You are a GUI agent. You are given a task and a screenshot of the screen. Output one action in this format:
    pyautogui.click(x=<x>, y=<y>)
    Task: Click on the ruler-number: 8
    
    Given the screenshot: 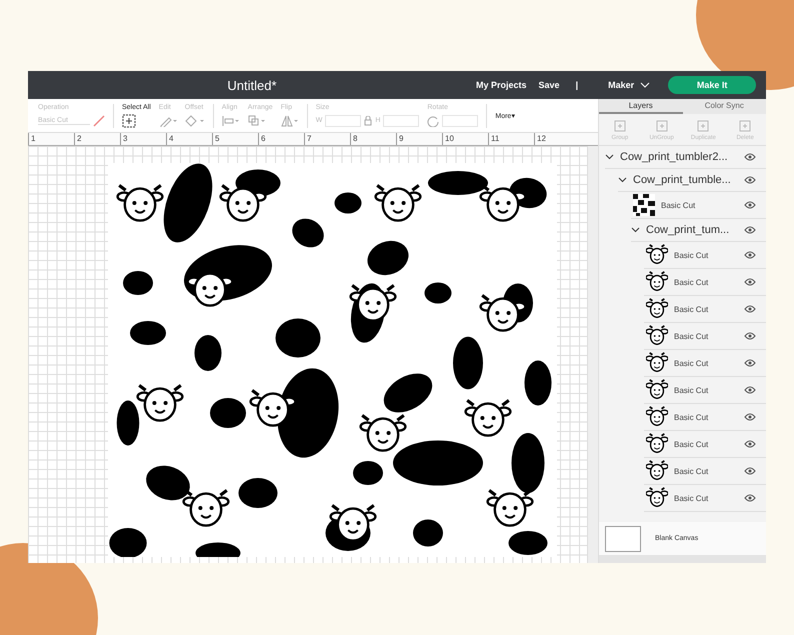 What is the action you would take?
    pyautogui.click(x=373, y=139)
    